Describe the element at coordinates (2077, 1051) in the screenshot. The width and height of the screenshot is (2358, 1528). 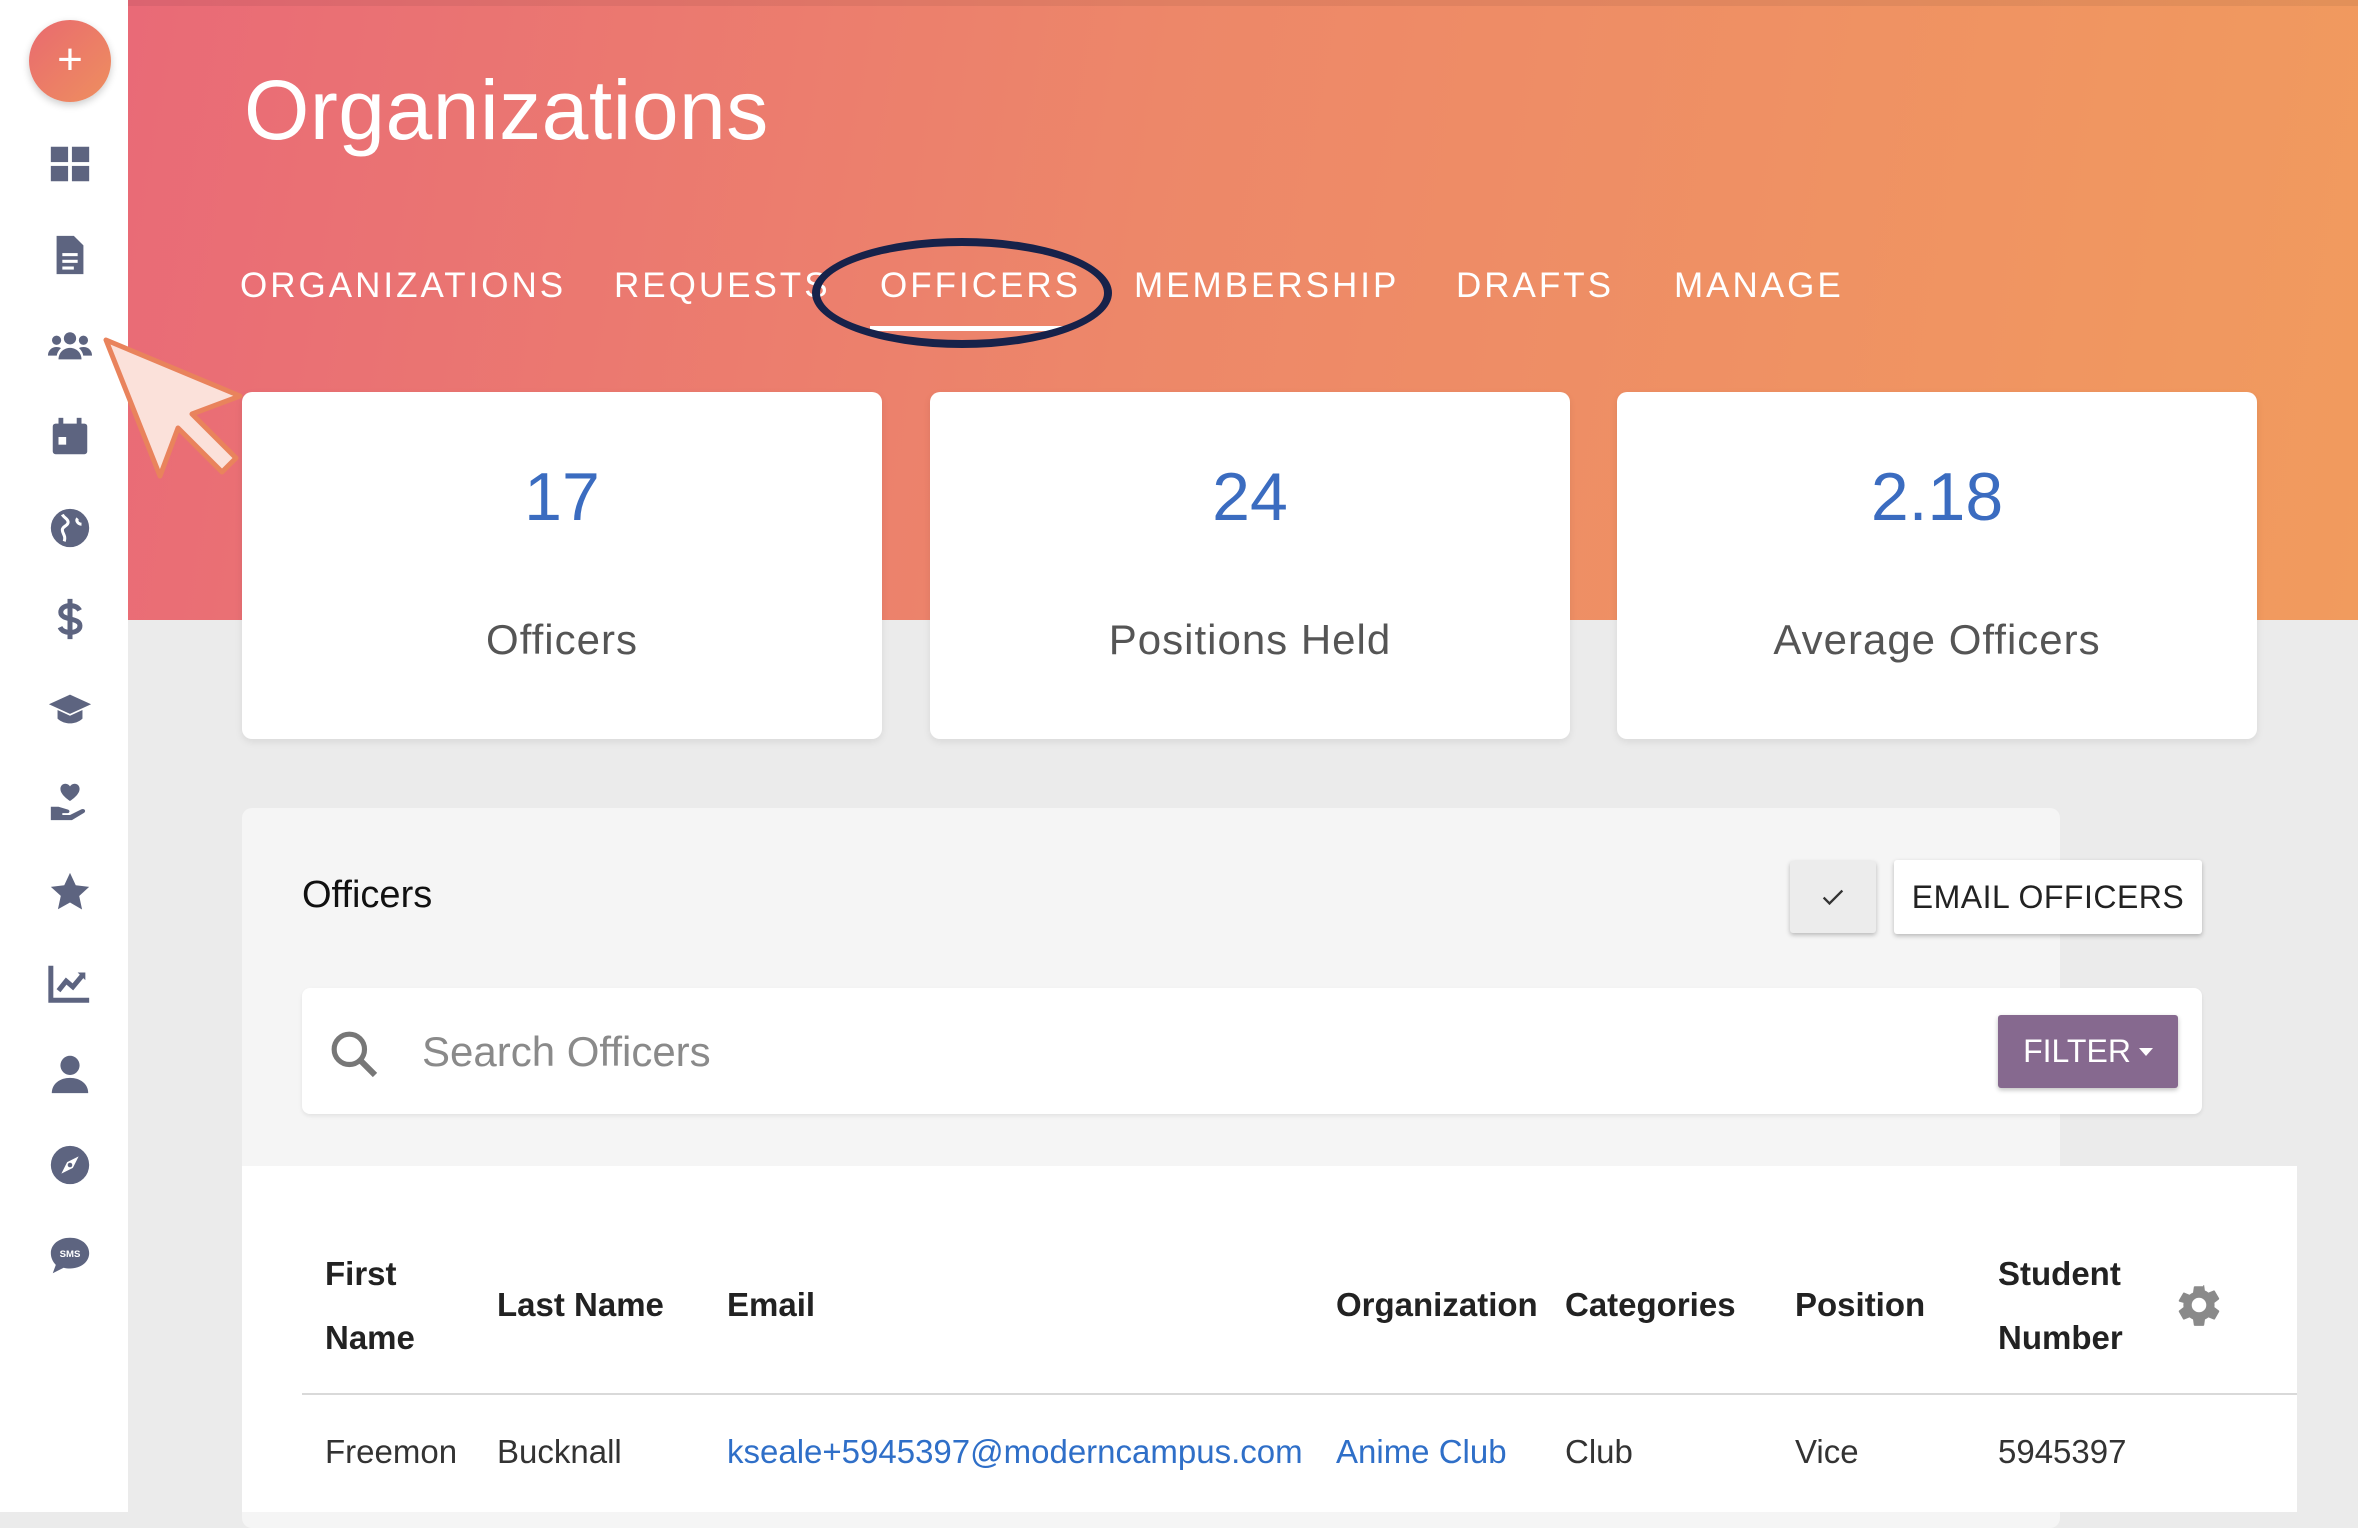
I see `filter-label: FILTER` at that location.